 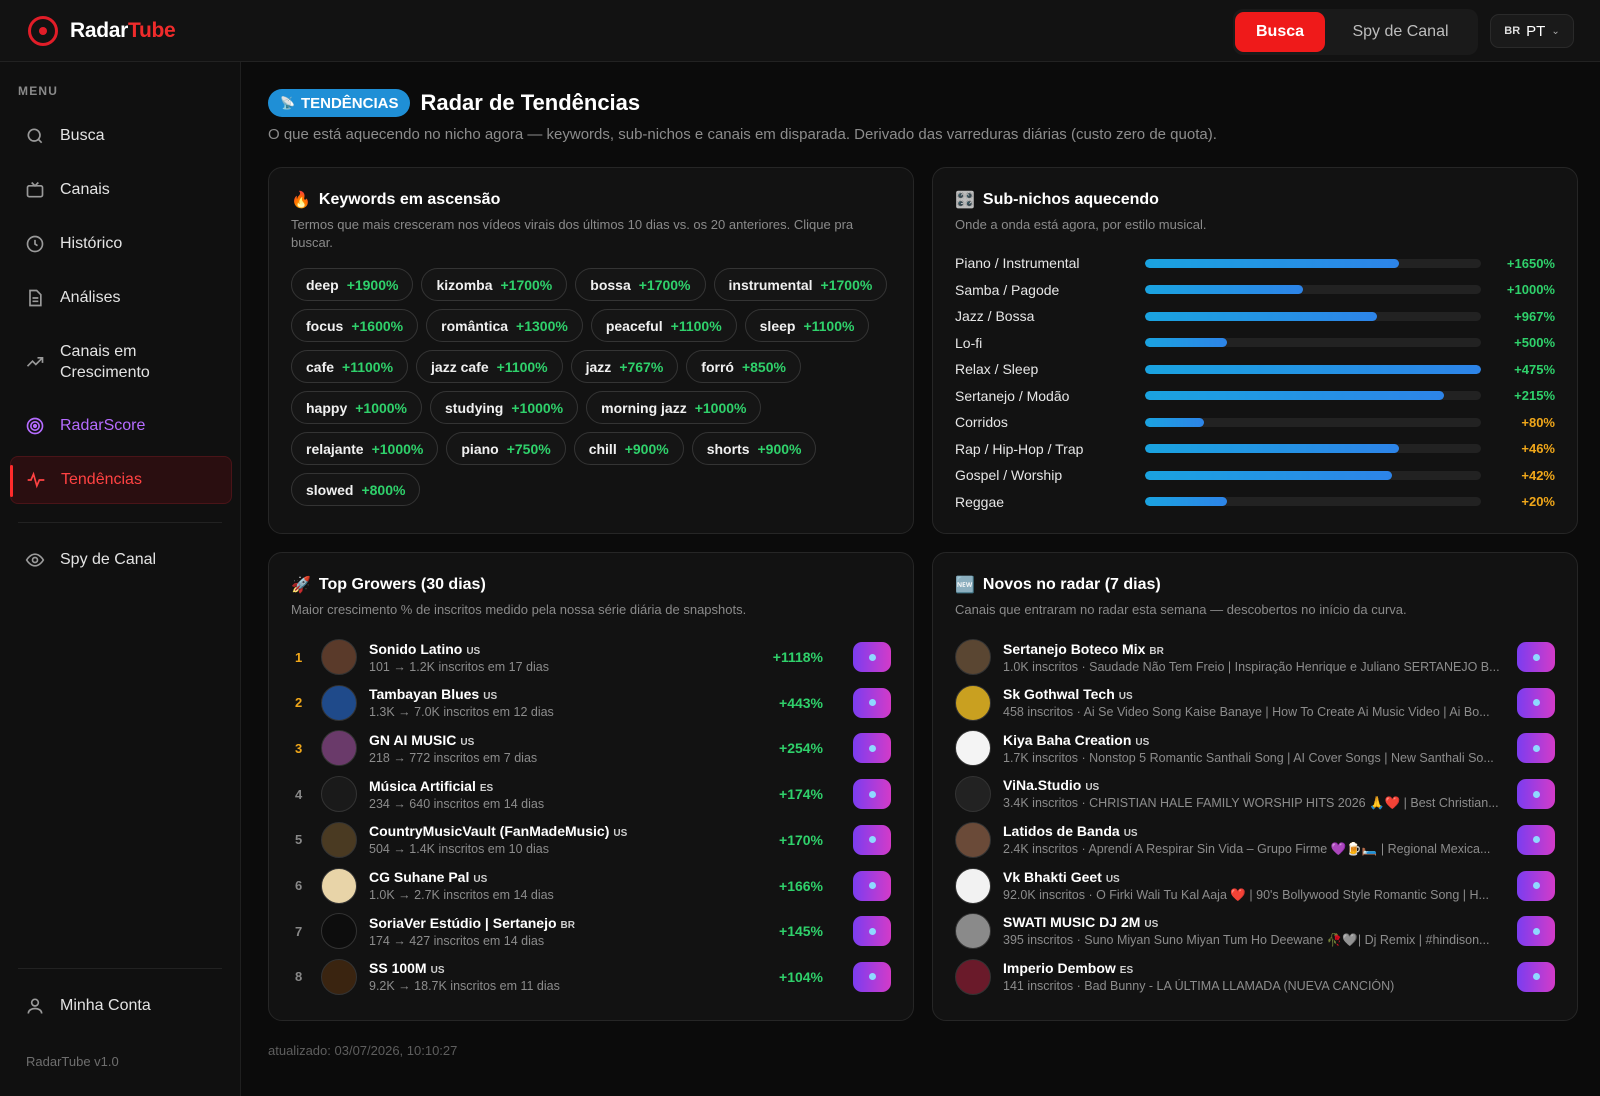 I want to click on channel-name: Música Artificial ES, so click(x=579, y=786).